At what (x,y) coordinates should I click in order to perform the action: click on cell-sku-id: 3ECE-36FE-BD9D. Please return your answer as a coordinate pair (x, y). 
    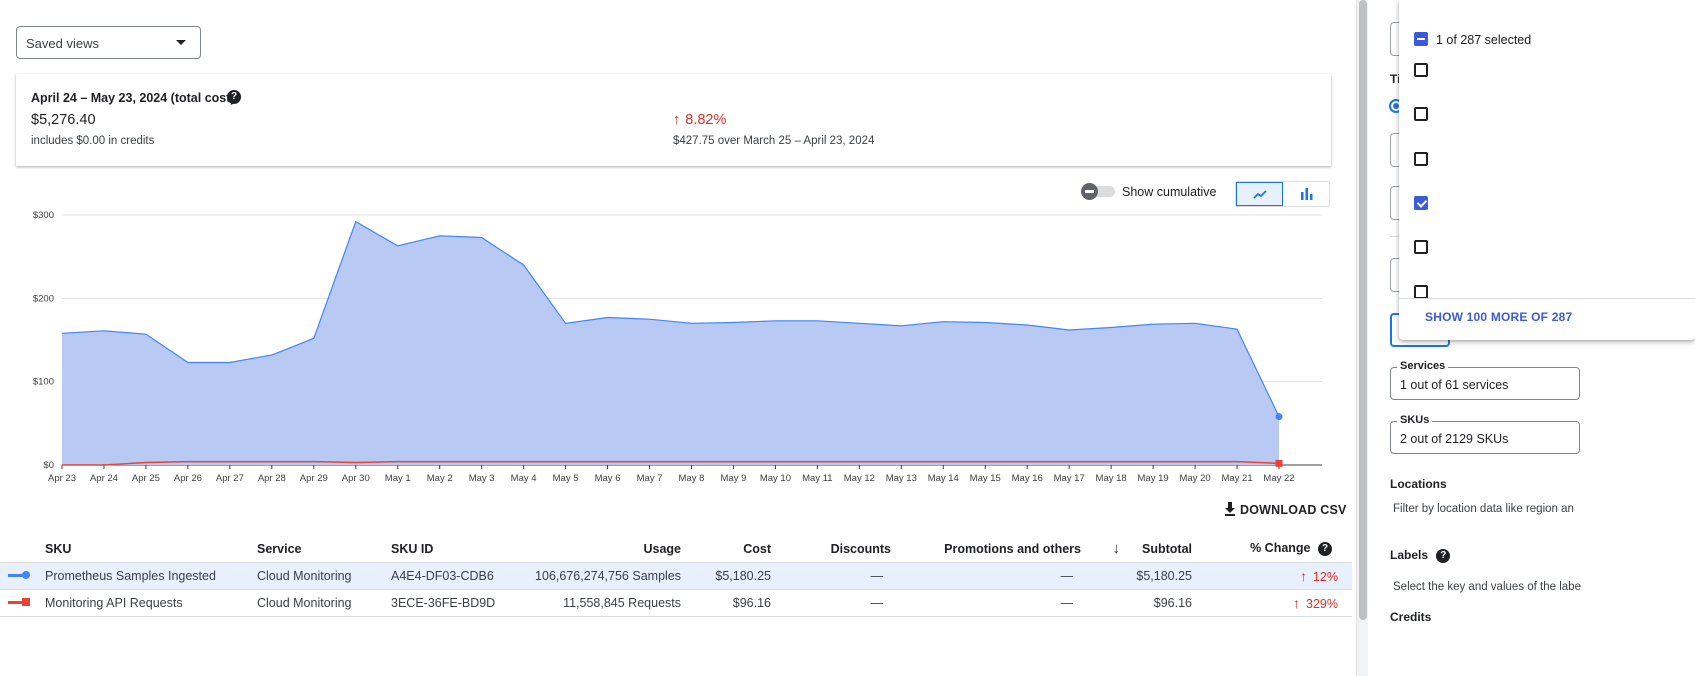
    Looking at the image, I should click on (461, 603).